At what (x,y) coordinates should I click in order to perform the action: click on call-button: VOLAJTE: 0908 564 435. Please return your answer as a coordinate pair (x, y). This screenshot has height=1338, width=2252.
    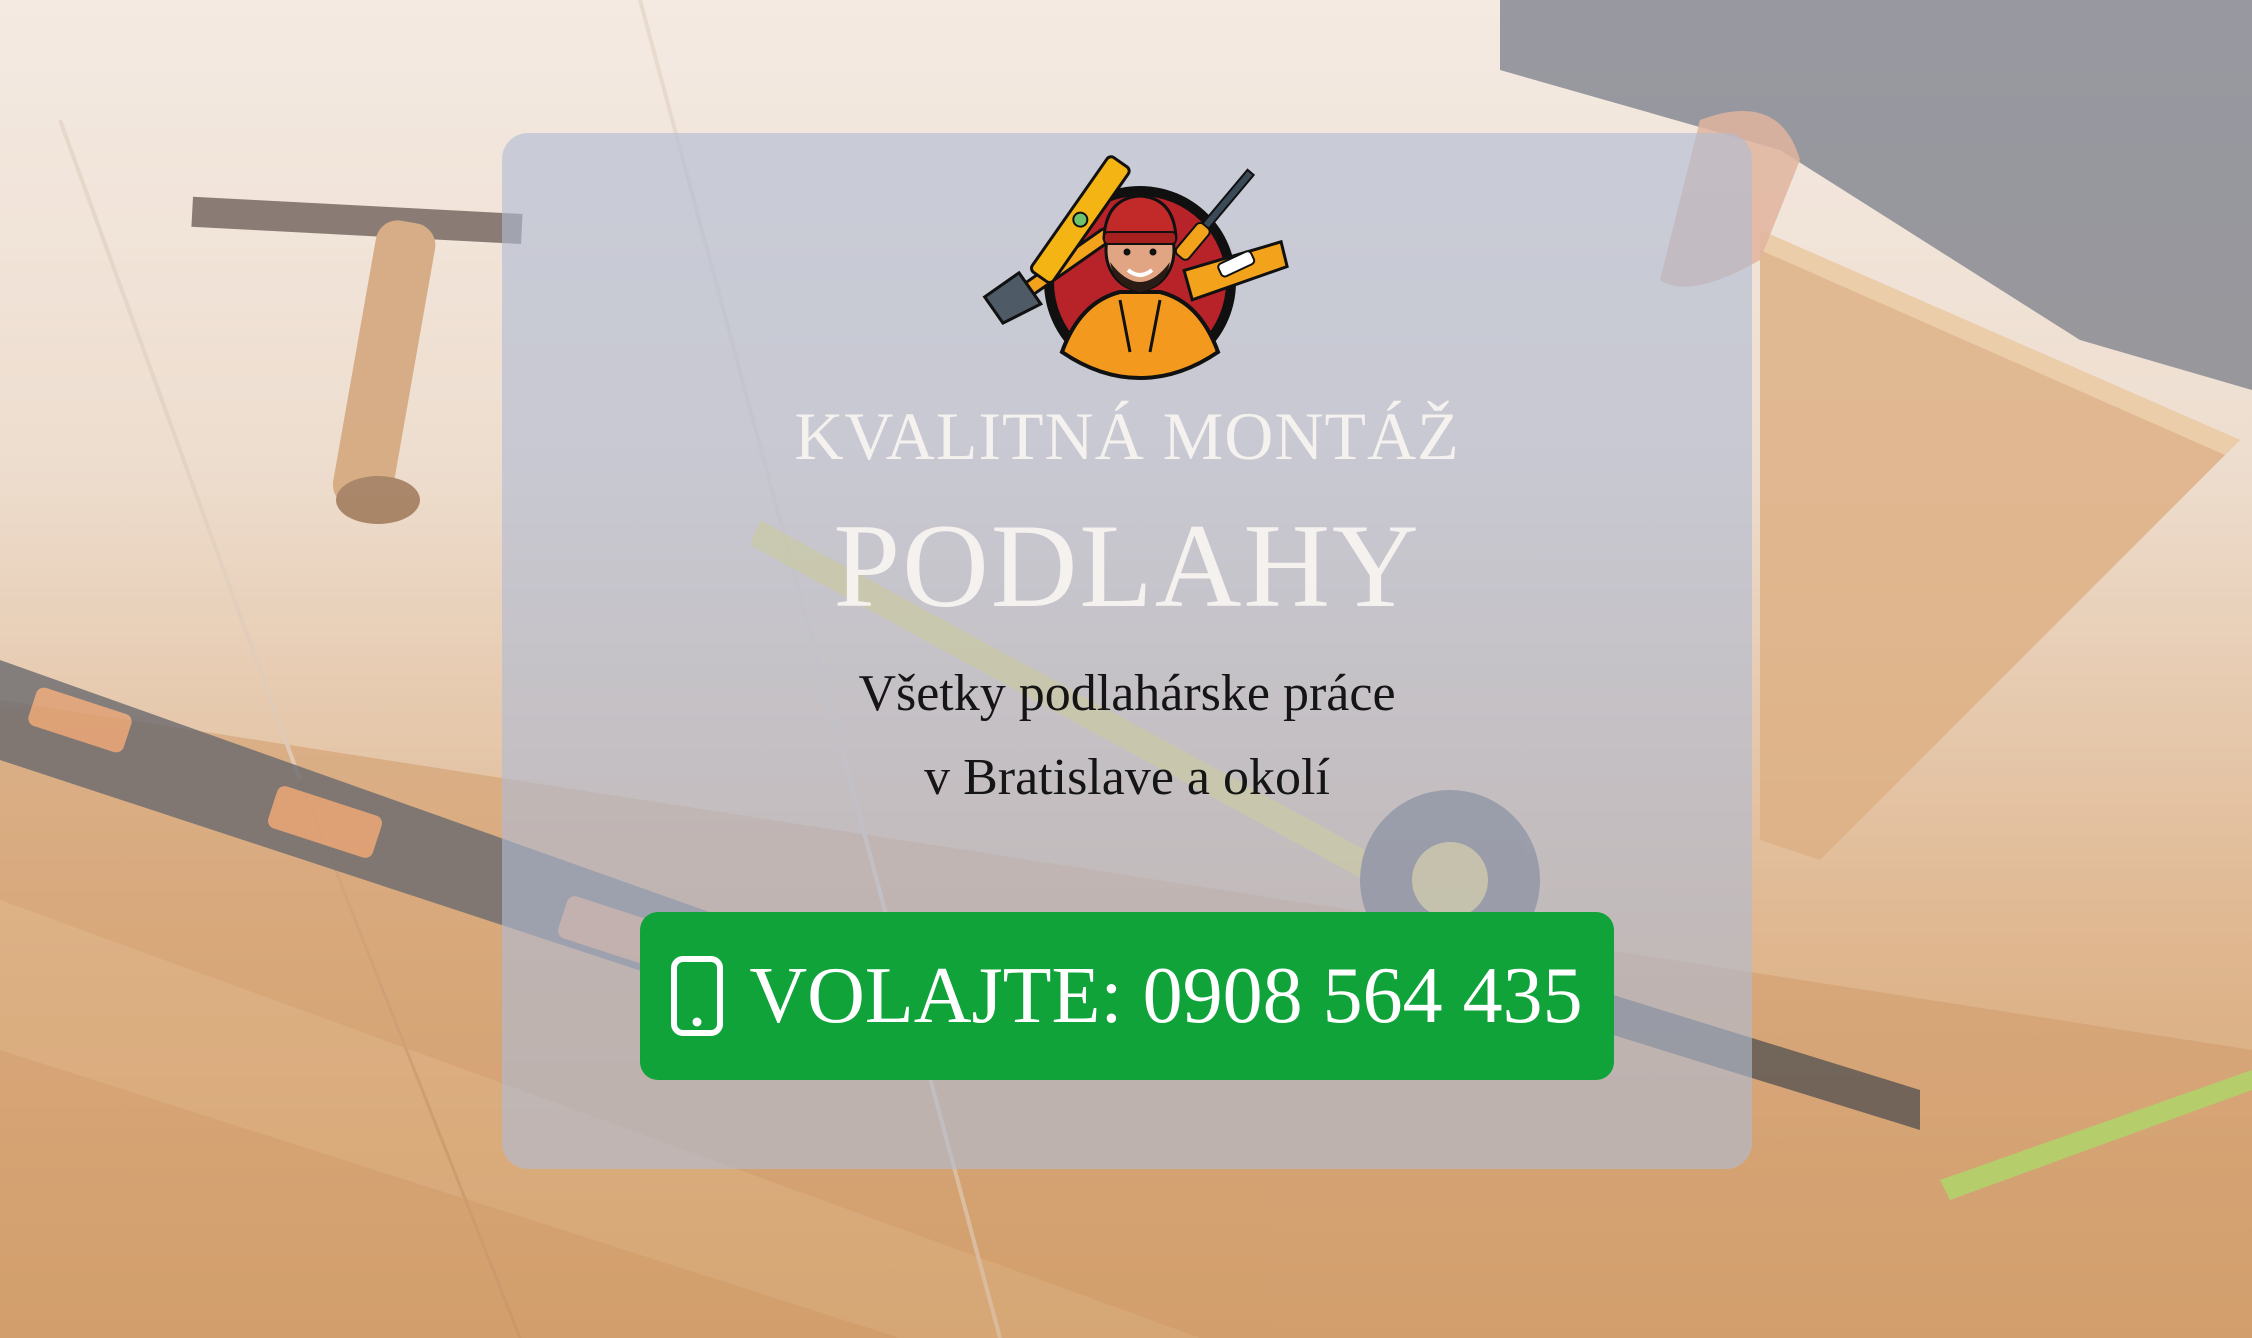
    Looking at the image, I should click on (1127, 996).